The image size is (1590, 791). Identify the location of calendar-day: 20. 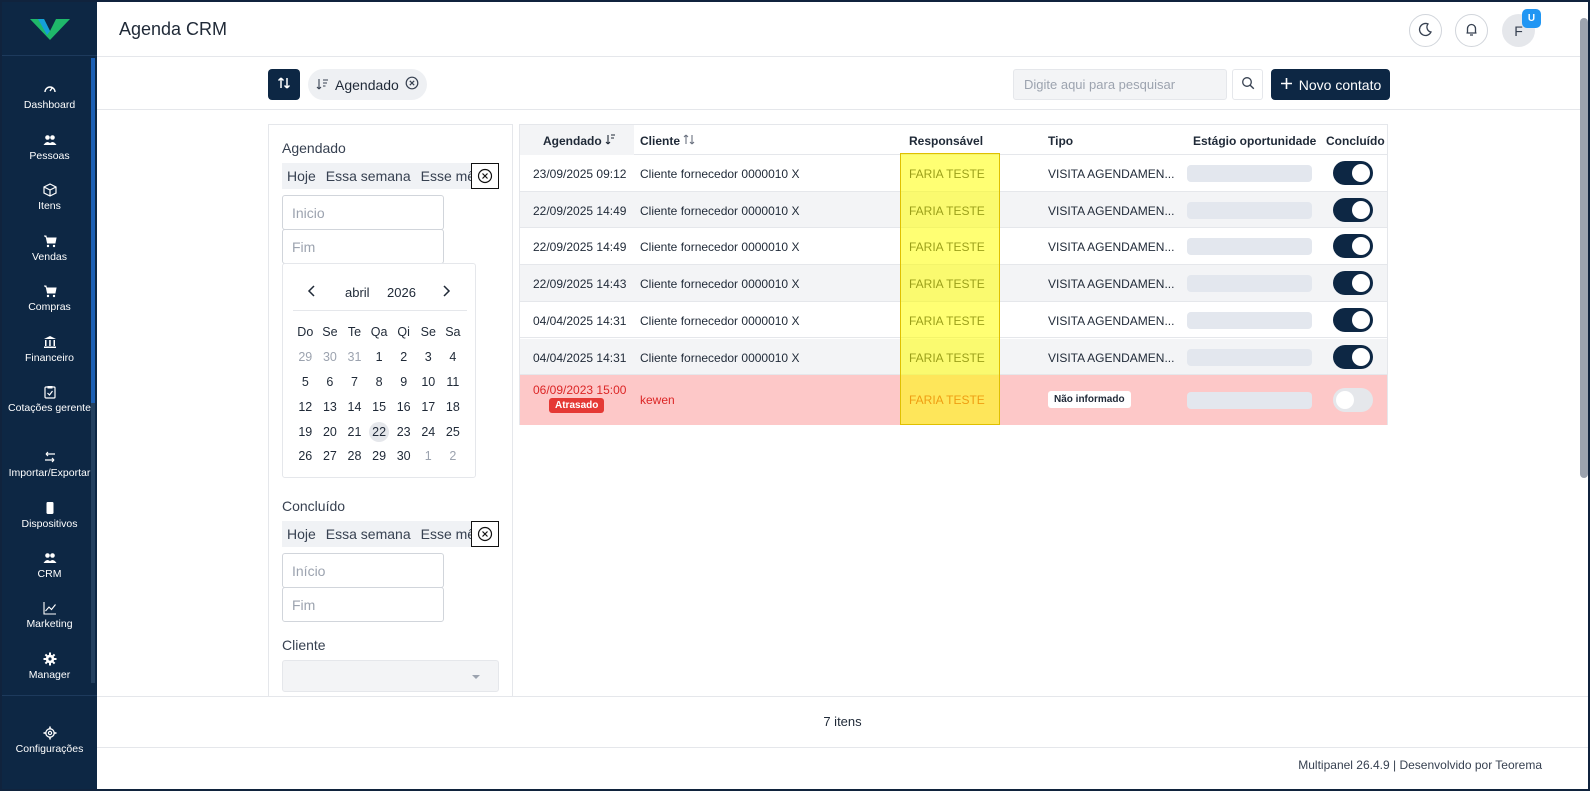
(330, 432).